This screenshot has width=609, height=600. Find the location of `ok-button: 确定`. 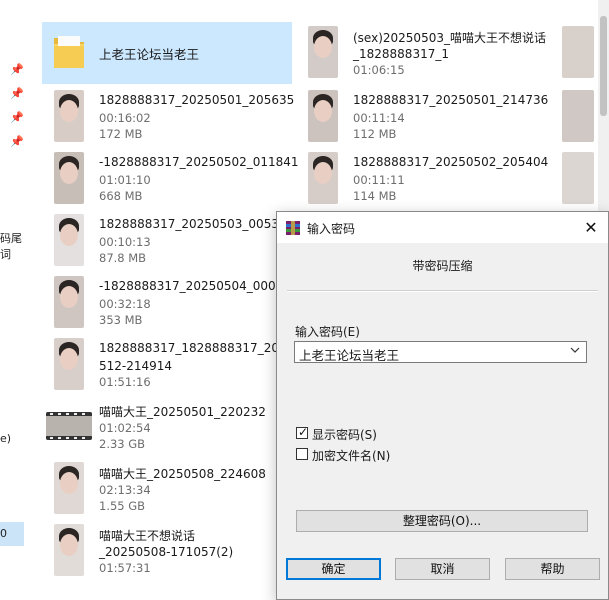

ok-button: 确定 is located at coordinates (333, 569).